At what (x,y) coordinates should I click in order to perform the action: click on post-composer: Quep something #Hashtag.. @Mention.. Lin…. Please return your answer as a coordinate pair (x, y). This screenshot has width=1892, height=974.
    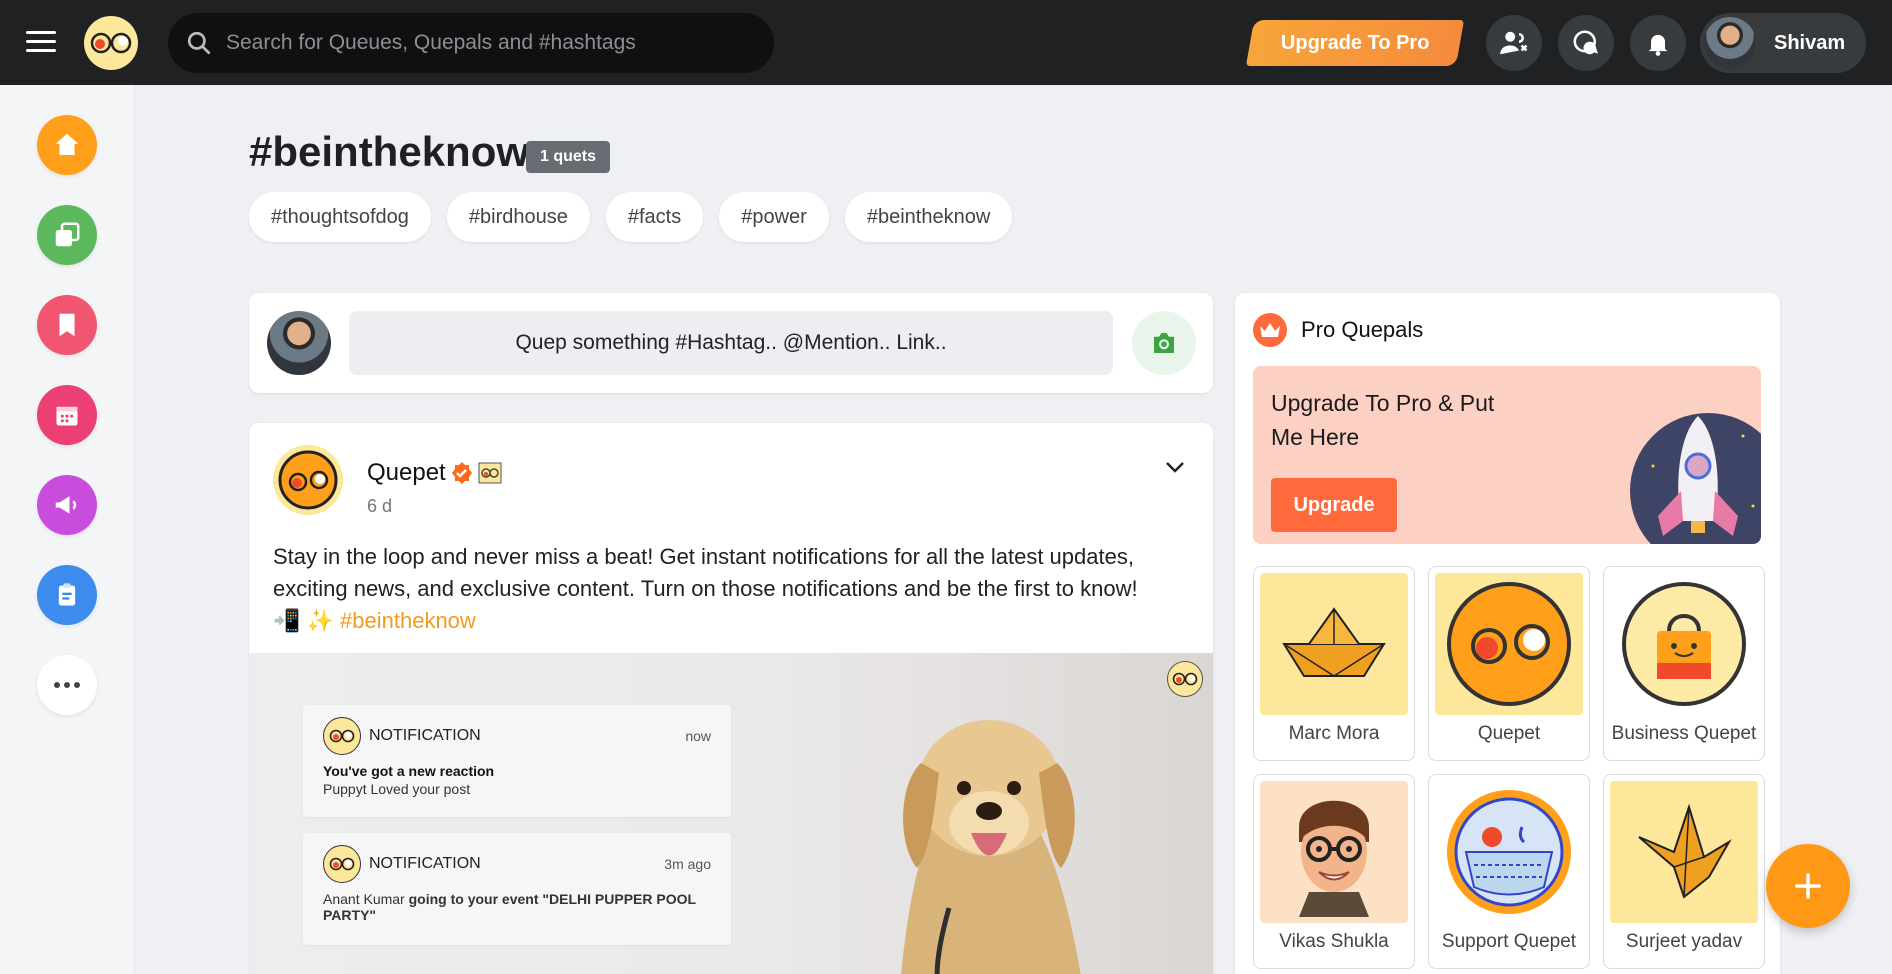
    Looking at the image, I should click on (731, 343).